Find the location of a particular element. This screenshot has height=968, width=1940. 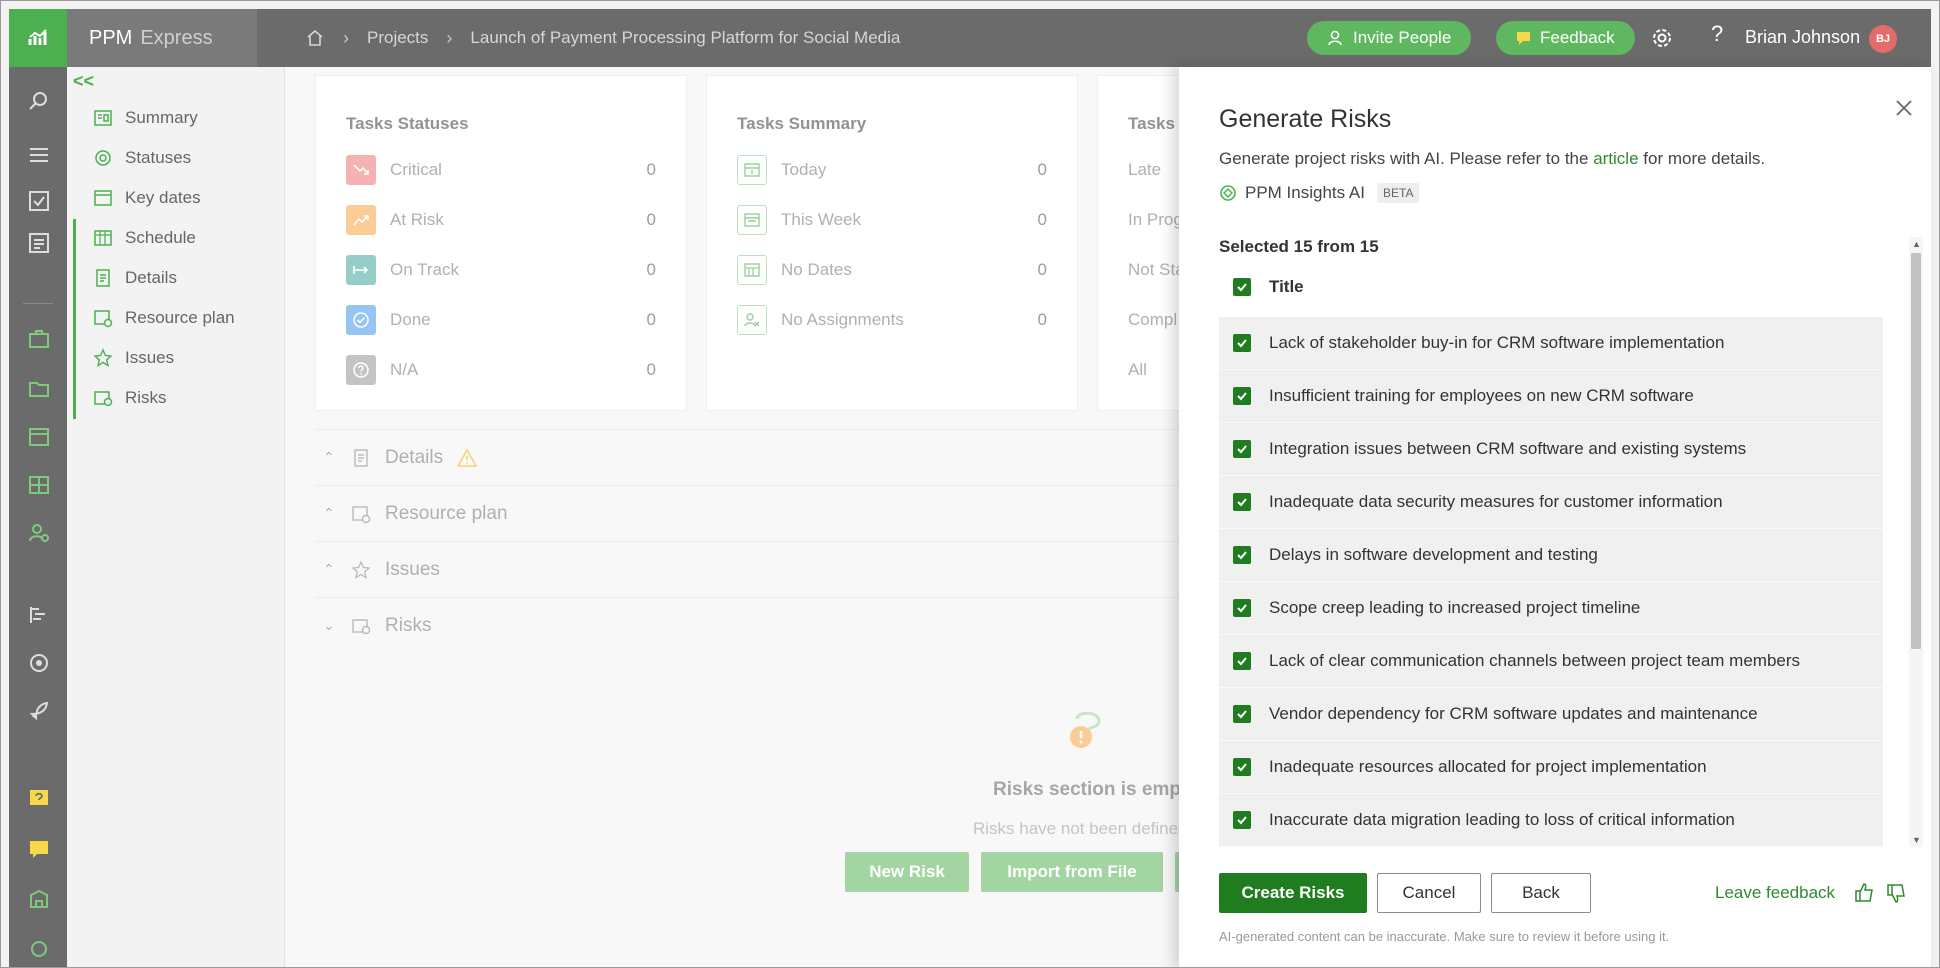

app-rail is located at coordinates (38, 517).